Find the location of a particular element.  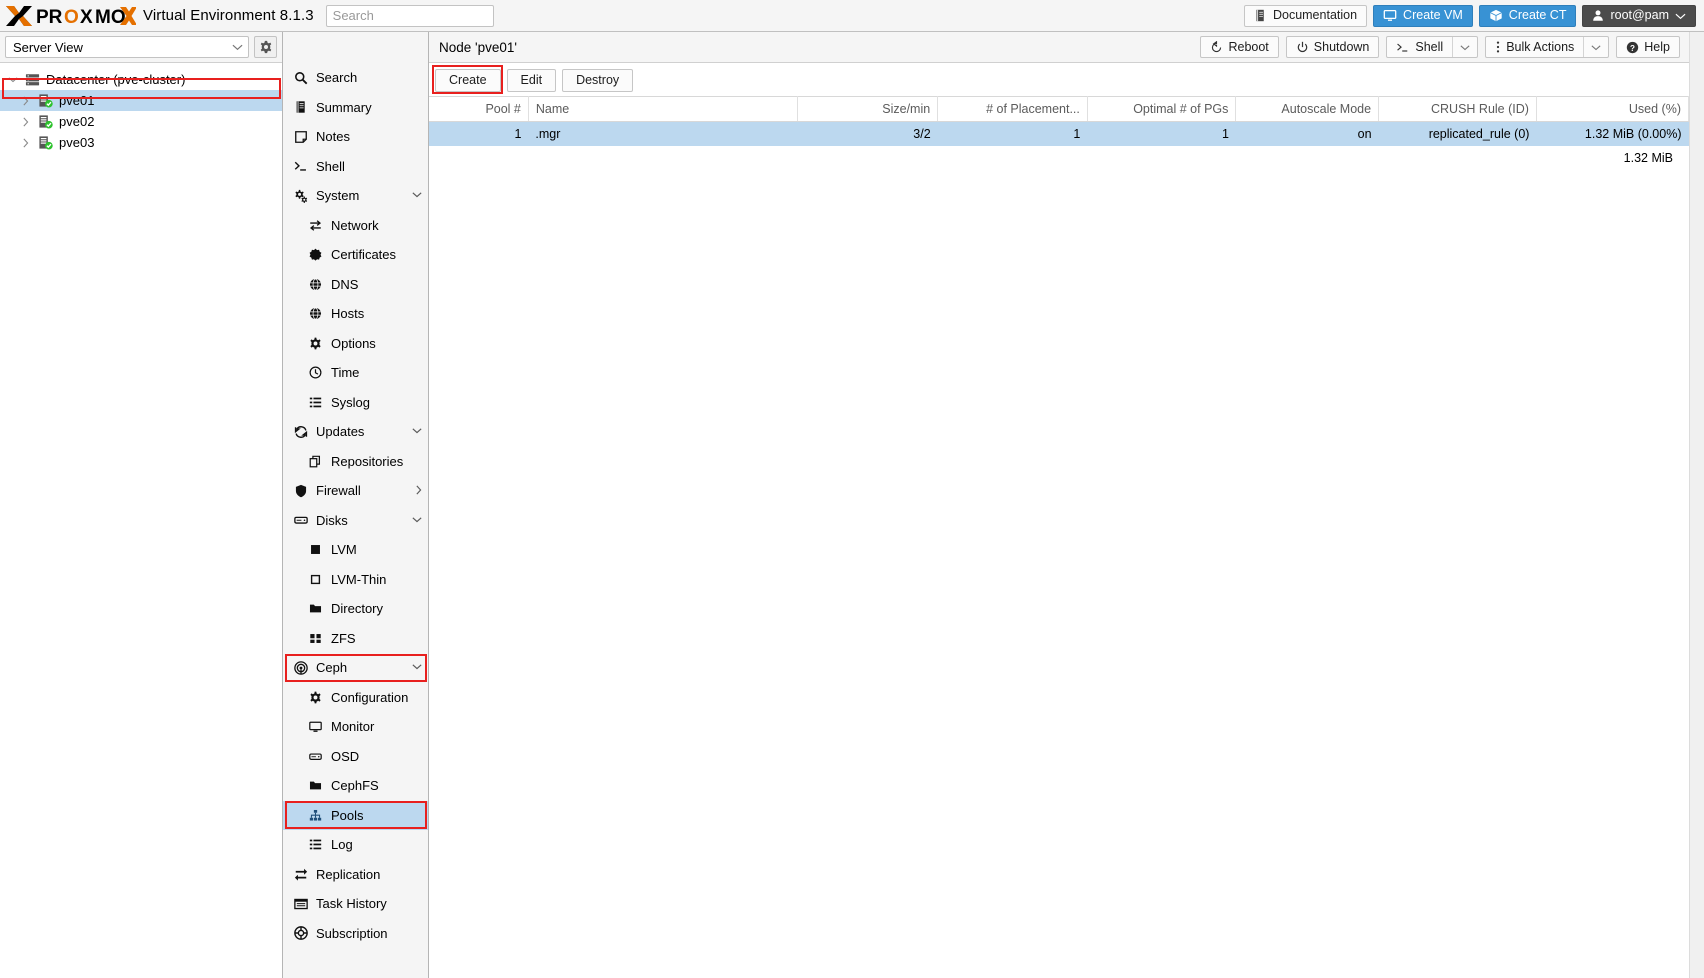

shell-icon is located at coordinates (300, 166).